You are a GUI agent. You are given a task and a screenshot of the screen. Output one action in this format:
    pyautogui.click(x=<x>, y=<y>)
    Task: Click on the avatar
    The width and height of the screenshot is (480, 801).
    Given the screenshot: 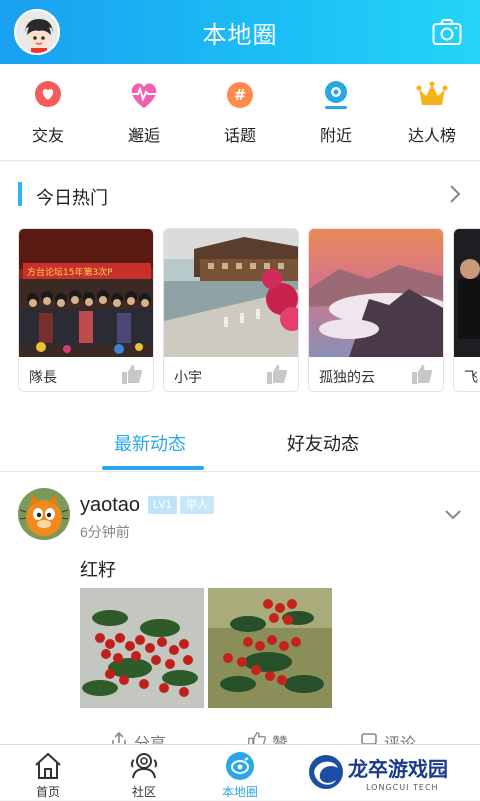 What is the action you would take?
    pyautogui.click(x=44, y=514)
    